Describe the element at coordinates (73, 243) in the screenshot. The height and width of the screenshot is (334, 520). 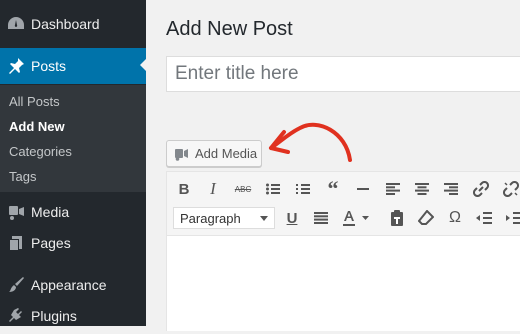
I see `menu-item-pages: Pages` at that location.